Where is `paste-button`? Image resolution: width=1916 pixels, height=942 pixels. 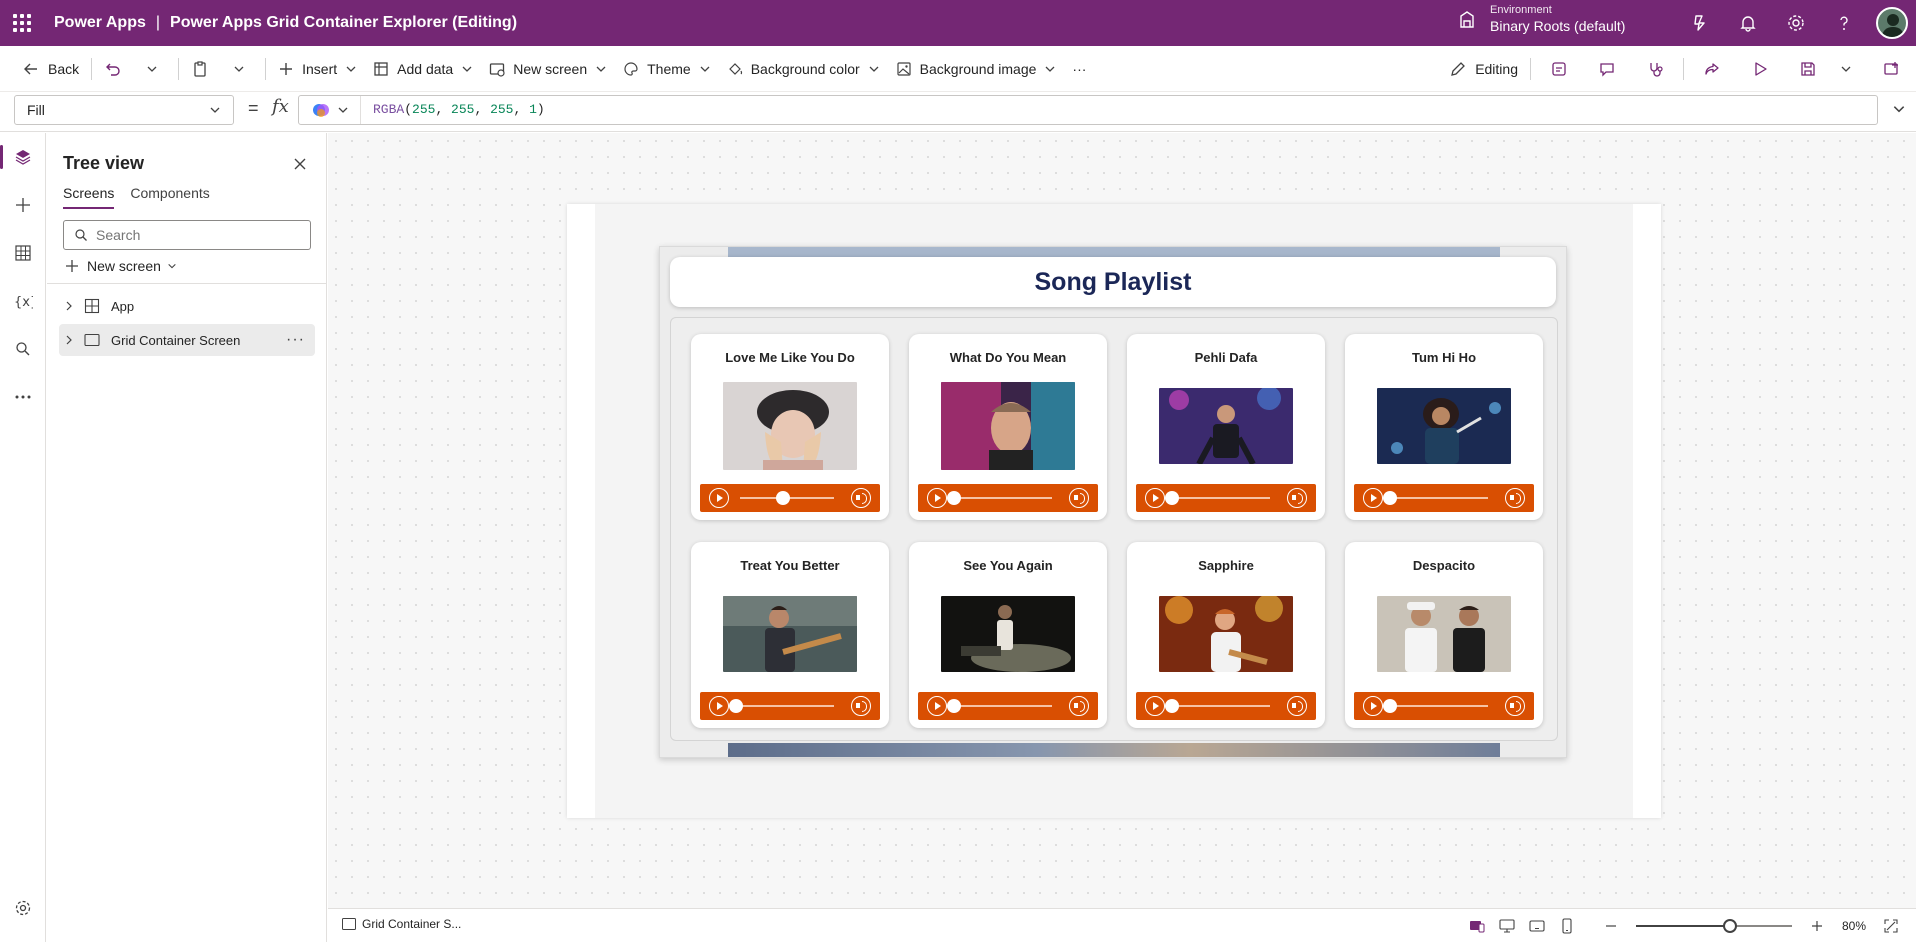
paste-button is located at coordinates (204, 69).